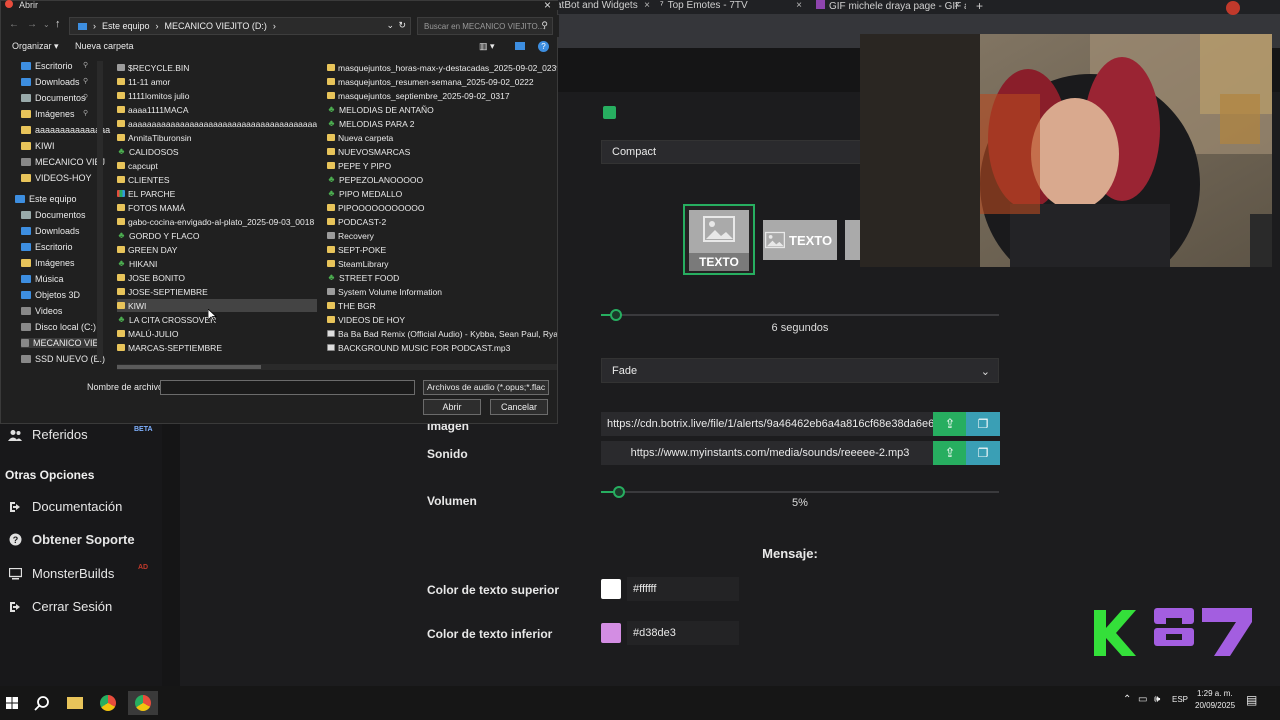  Describe the element at coordinates (189, 367) in the screenshot. I see `scroll-thumb` at that location.